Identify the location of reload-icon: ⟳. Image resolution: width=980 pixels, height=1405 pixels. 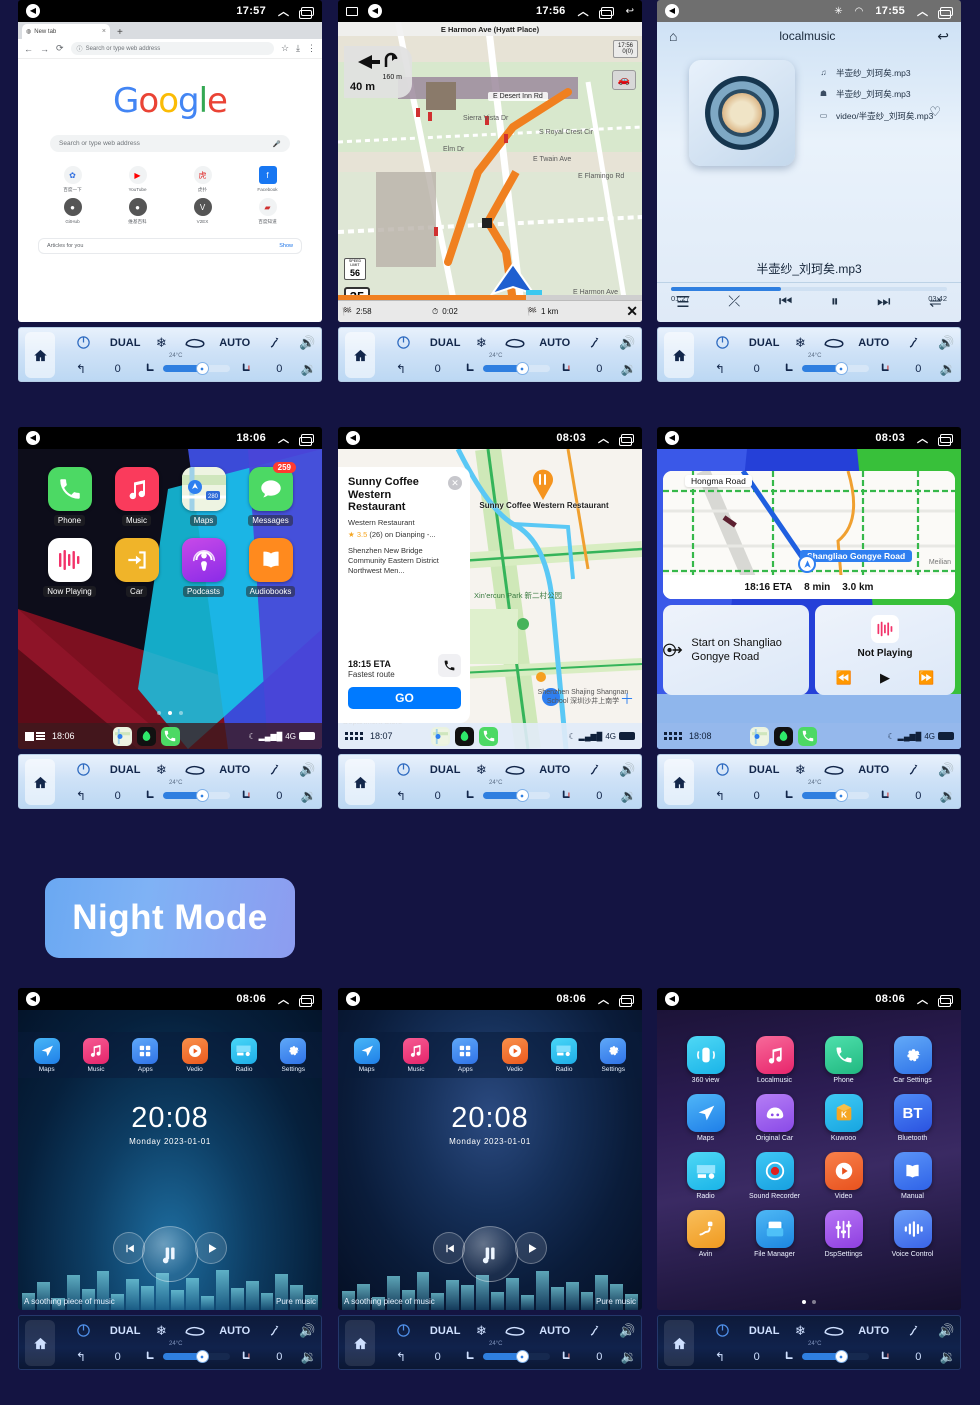
(60, 48).